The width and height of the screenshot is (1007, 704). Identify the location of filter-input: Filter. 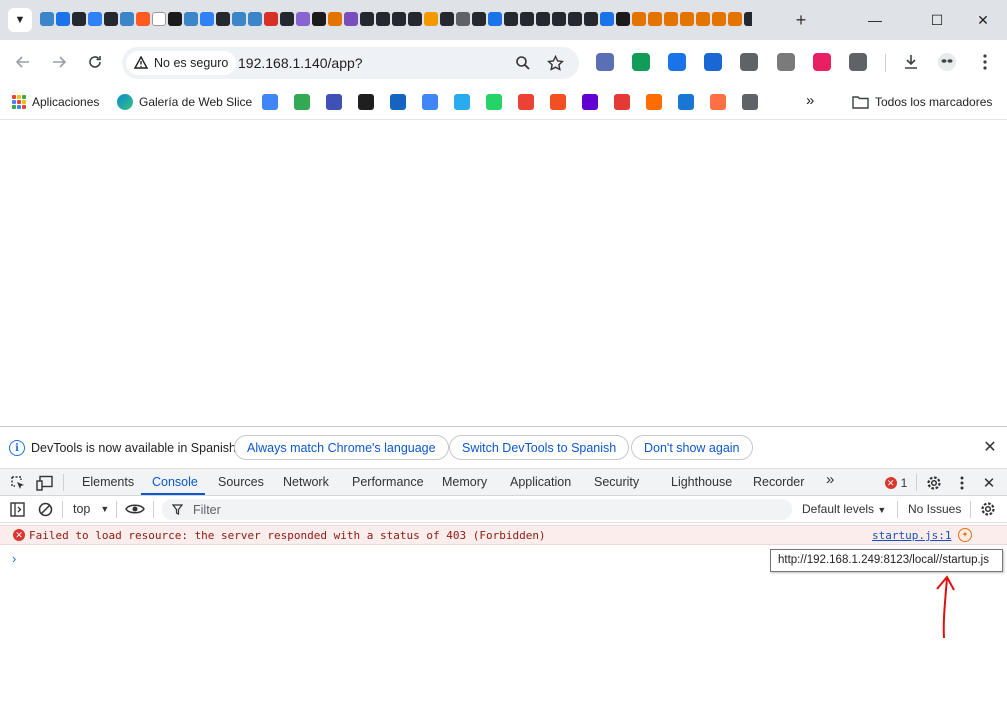
(477, 509).